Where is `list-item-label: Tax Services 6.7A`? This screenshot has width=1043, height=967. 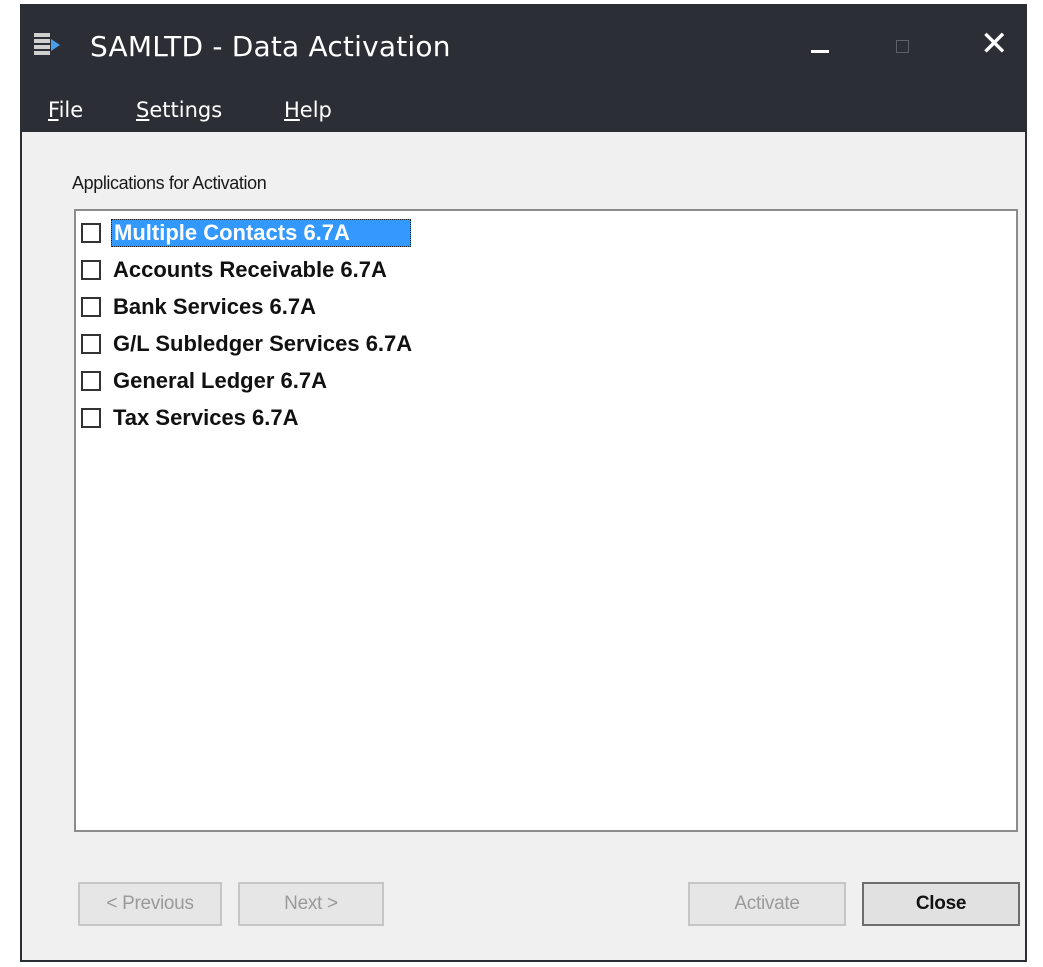 list-item-label: Tax Services 6.7A is located at coordinates (206, 417).